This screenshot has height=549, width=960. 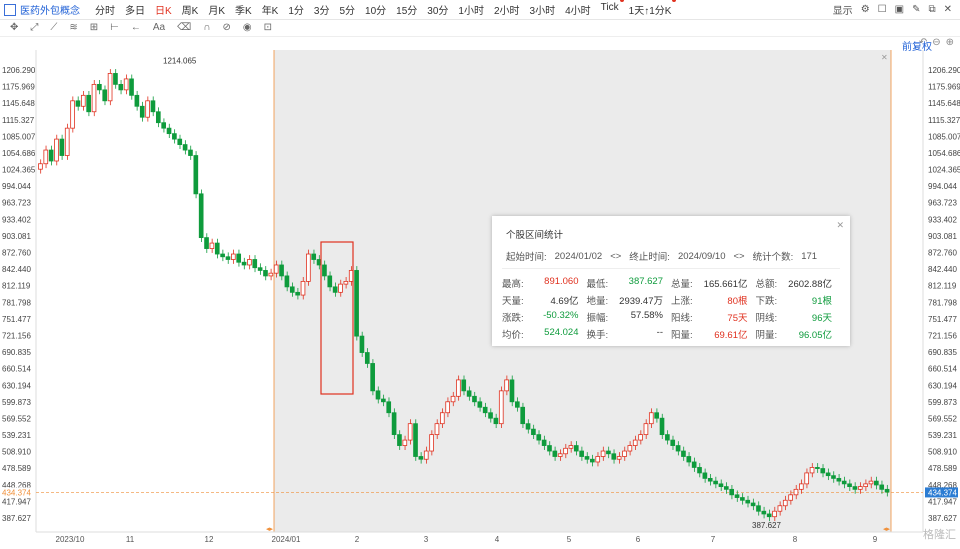 What do you see at coordinates (936, 42) in the screenshot?
I see `minus-icon: ⊖` at bounding box center [936, 42].